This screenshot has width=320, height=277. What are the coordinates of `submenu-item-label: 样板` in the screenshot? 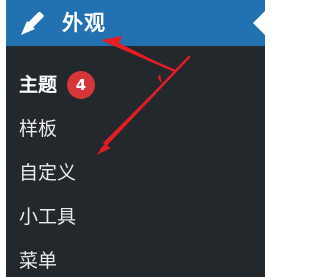 It's located at (38, 129).